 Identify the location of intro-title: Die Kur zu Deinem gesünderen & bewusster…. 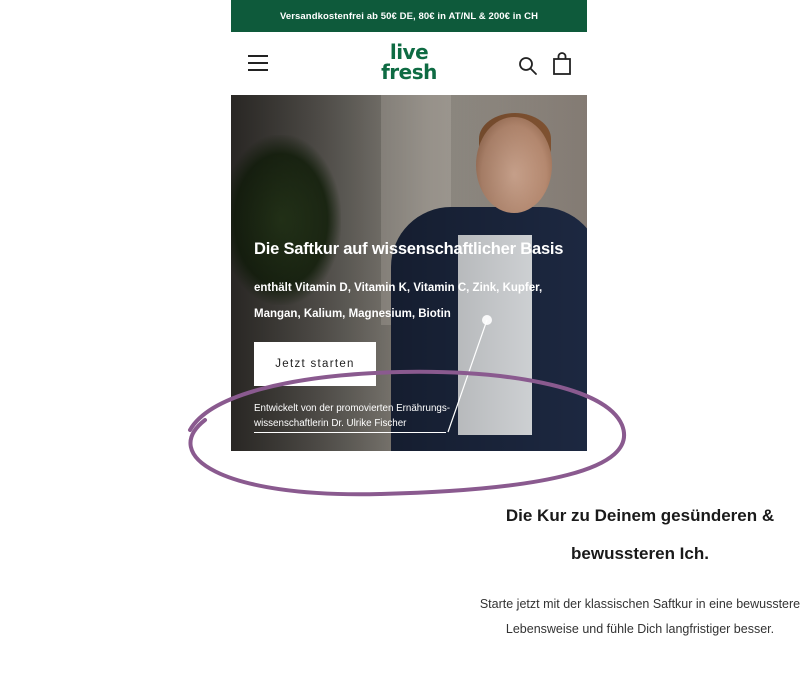
(640, 534).